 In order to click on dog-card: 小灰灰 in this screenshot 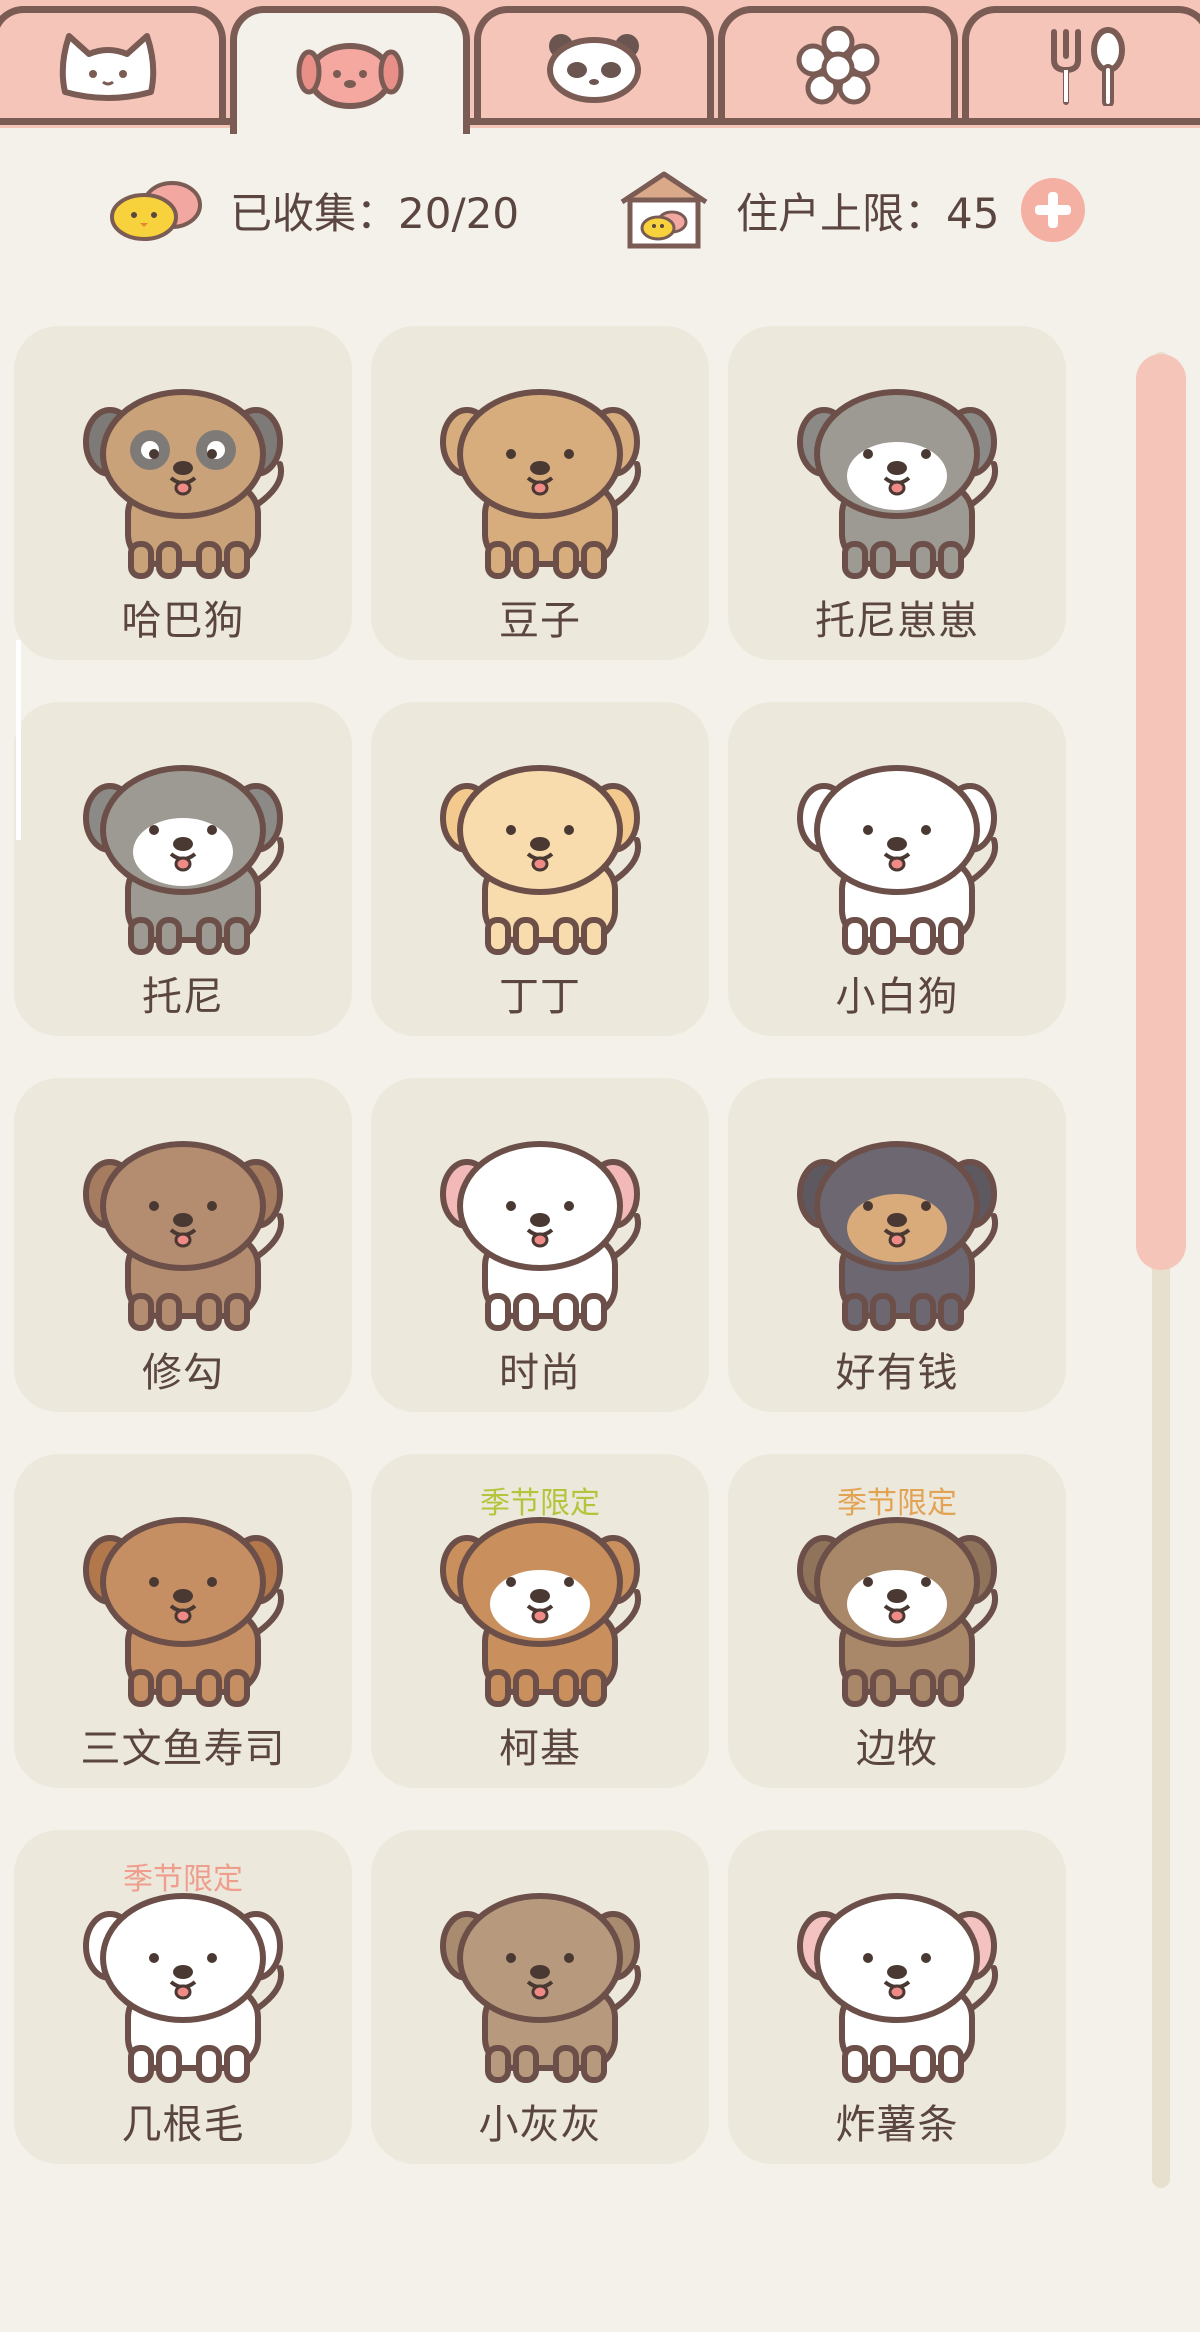, I will do `click(540, 1997)`.